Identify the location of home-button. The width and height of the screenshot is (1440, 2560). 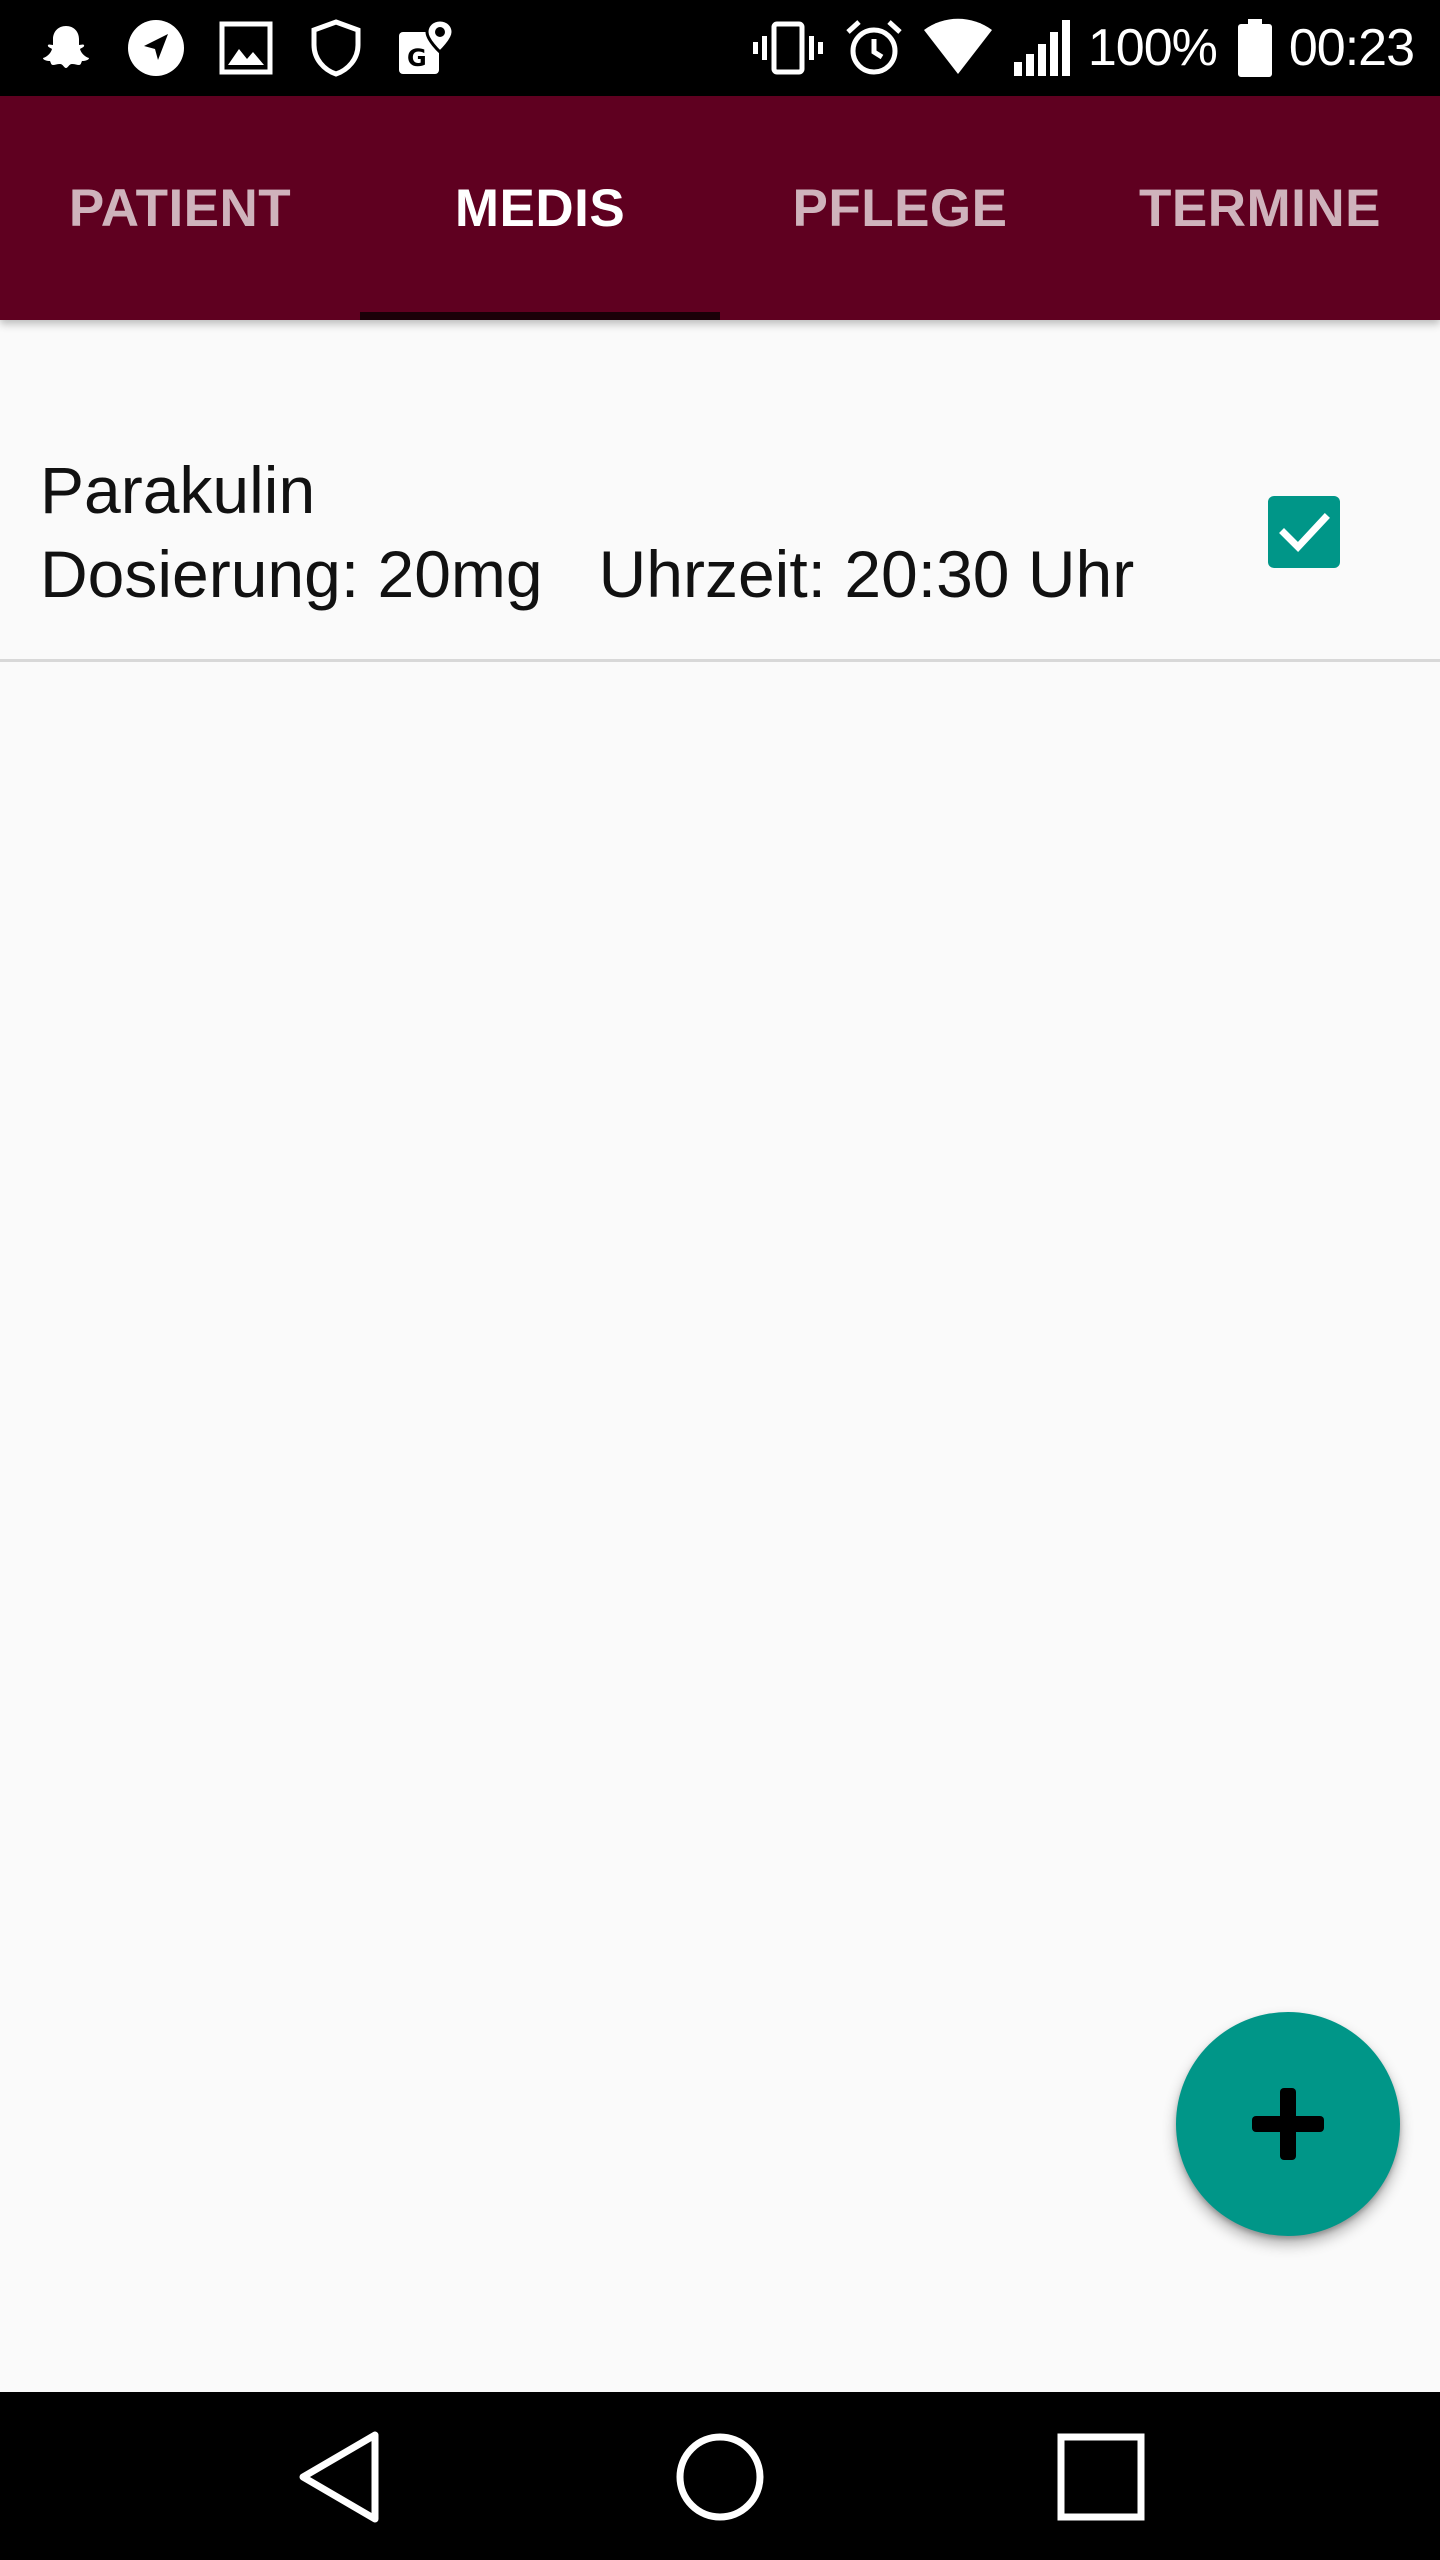
(720, 2477).